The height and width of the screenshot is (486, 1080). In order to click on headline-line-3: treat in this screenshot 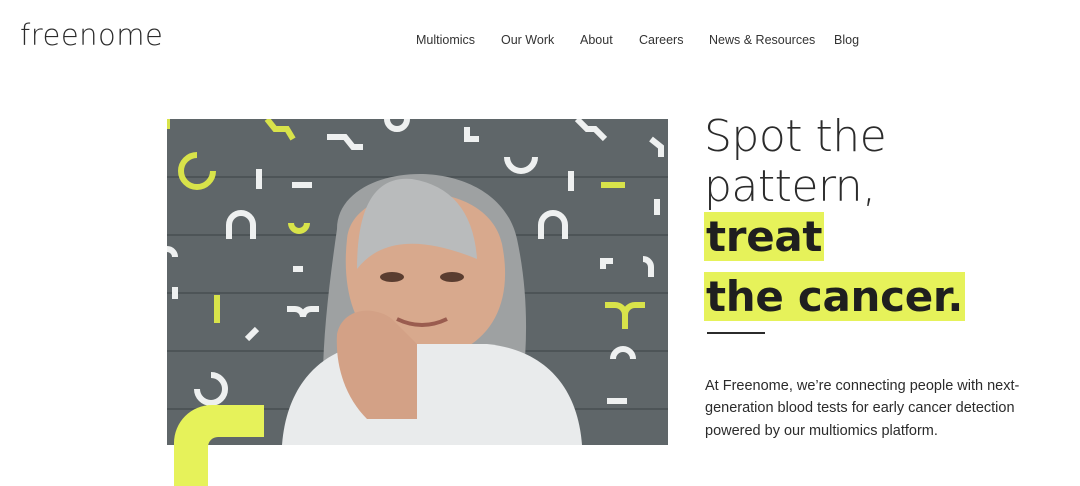, I will do `click(884, 242)`.